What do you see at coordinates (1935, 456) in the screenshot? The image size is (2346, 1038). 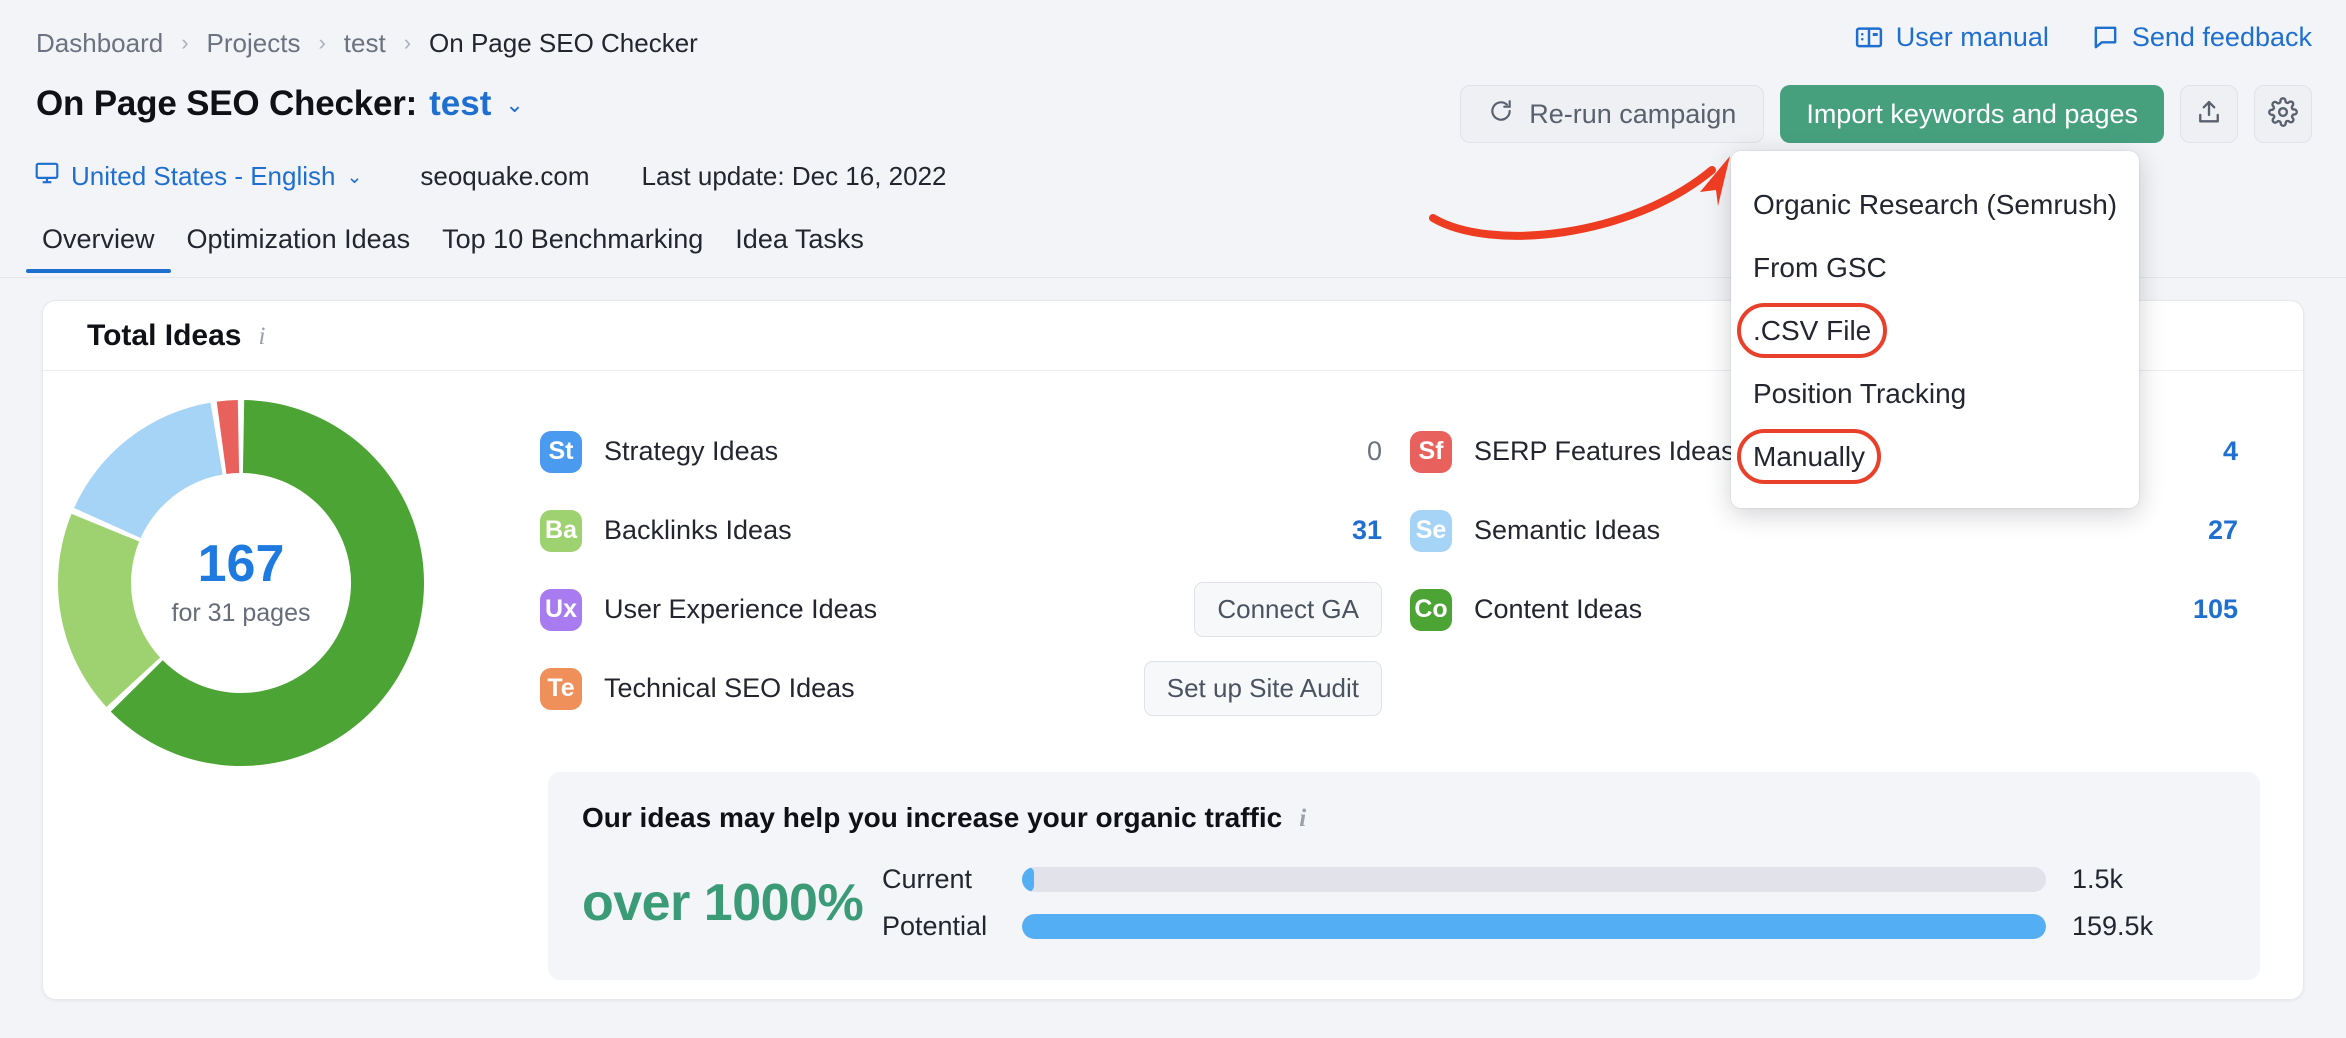 I see `dropdown-item-manually: Manually` at bounding box center [1935, 456].